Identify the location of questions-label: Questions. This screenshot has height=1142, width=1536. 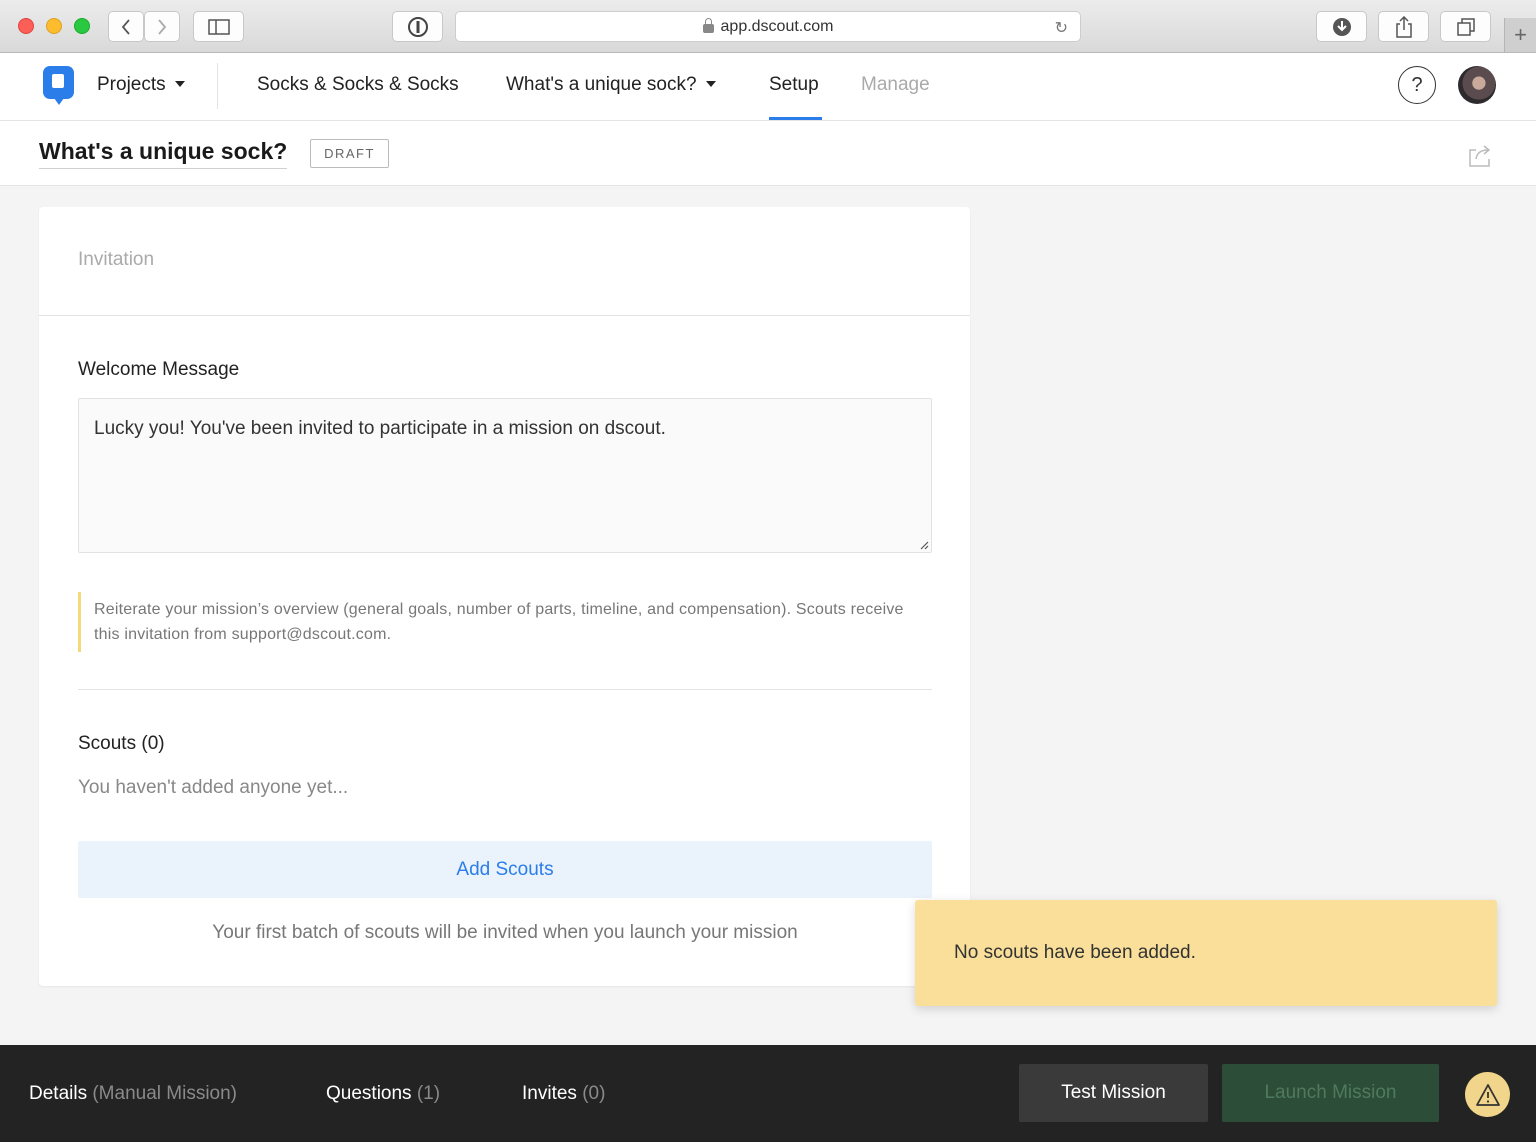
(369, 1093).